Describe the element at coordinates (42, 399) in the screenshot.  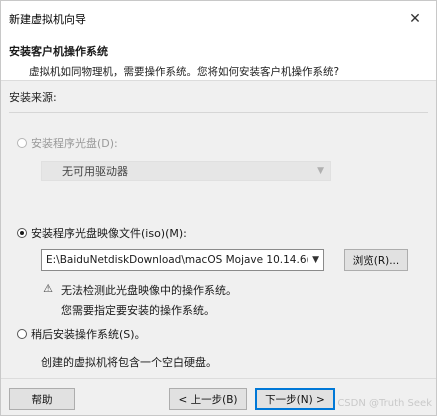
I see `help-button: 帮助` at that location.